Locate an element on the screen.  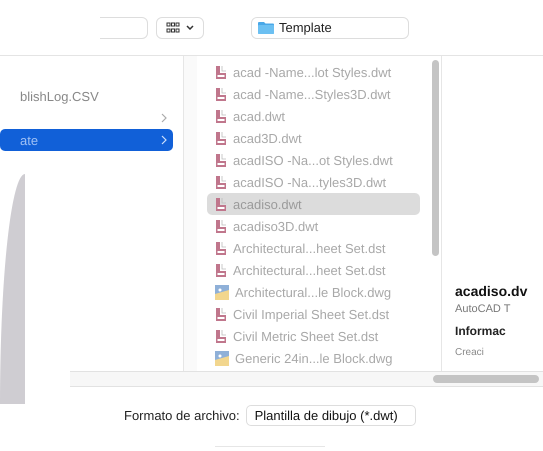
folder-item: ate is located at coordinates (86, 140).